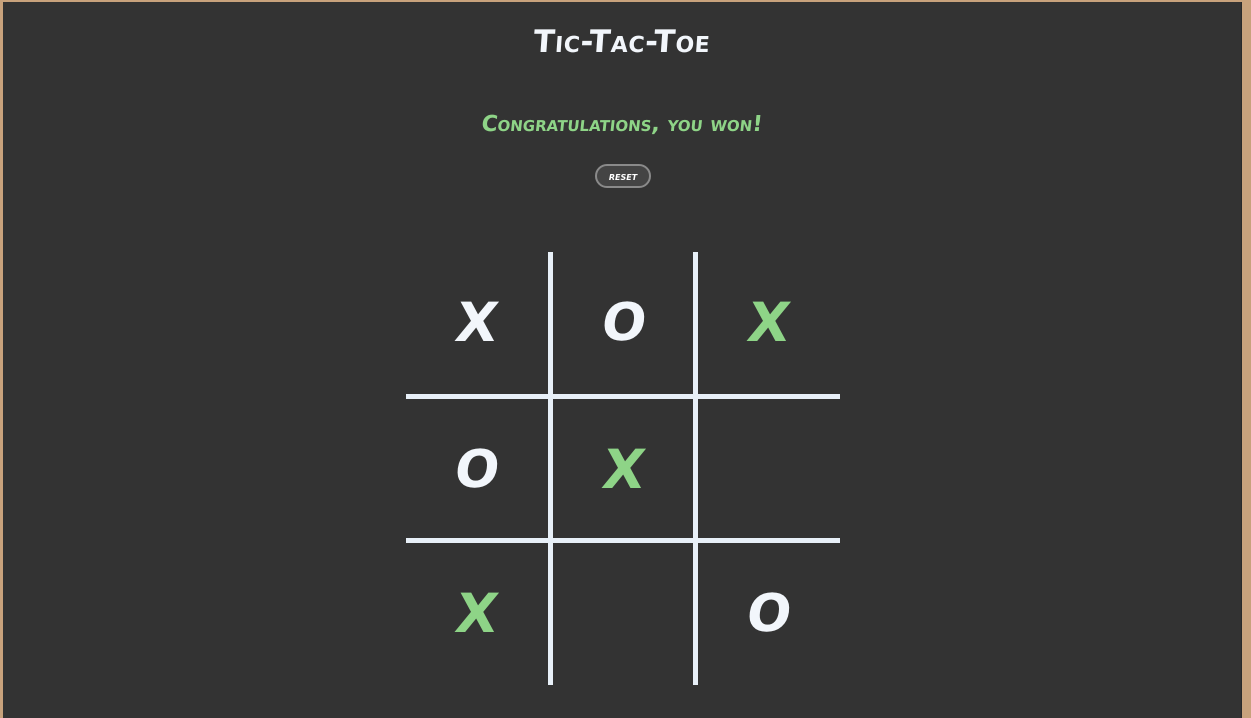  What do you see at coordinates (622, 42) in the screenshot?
I see `page-title: Tic-Tac-Toe` at bounding box center [622, 42].